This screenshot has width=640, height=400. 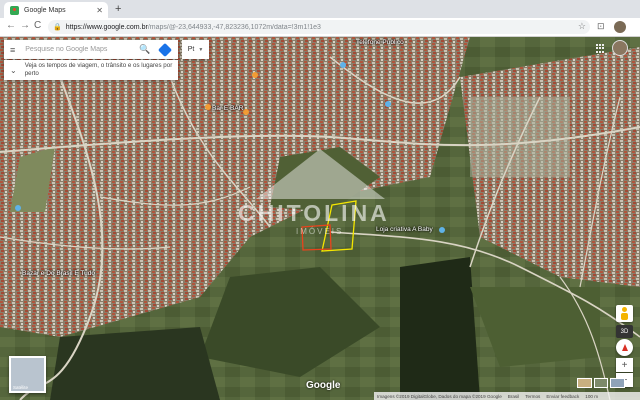 I want to click on chevron-down-icon: ⌄, so click(x=13, y=70).